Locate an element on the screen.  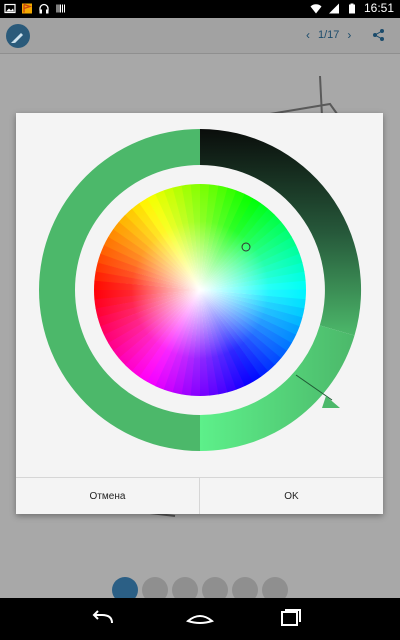
recents-icon is located at coordinates (290, 619).